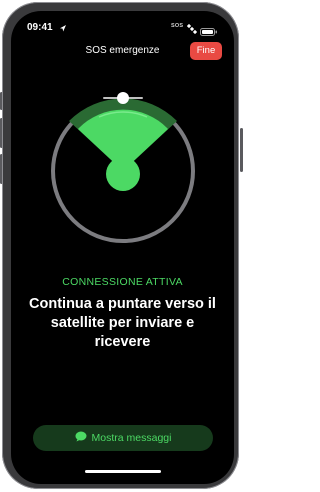 The height and width of the screenshot is (492, 320). I want to click on show-messages-label: Mostra messaggi, so click(131, 438).